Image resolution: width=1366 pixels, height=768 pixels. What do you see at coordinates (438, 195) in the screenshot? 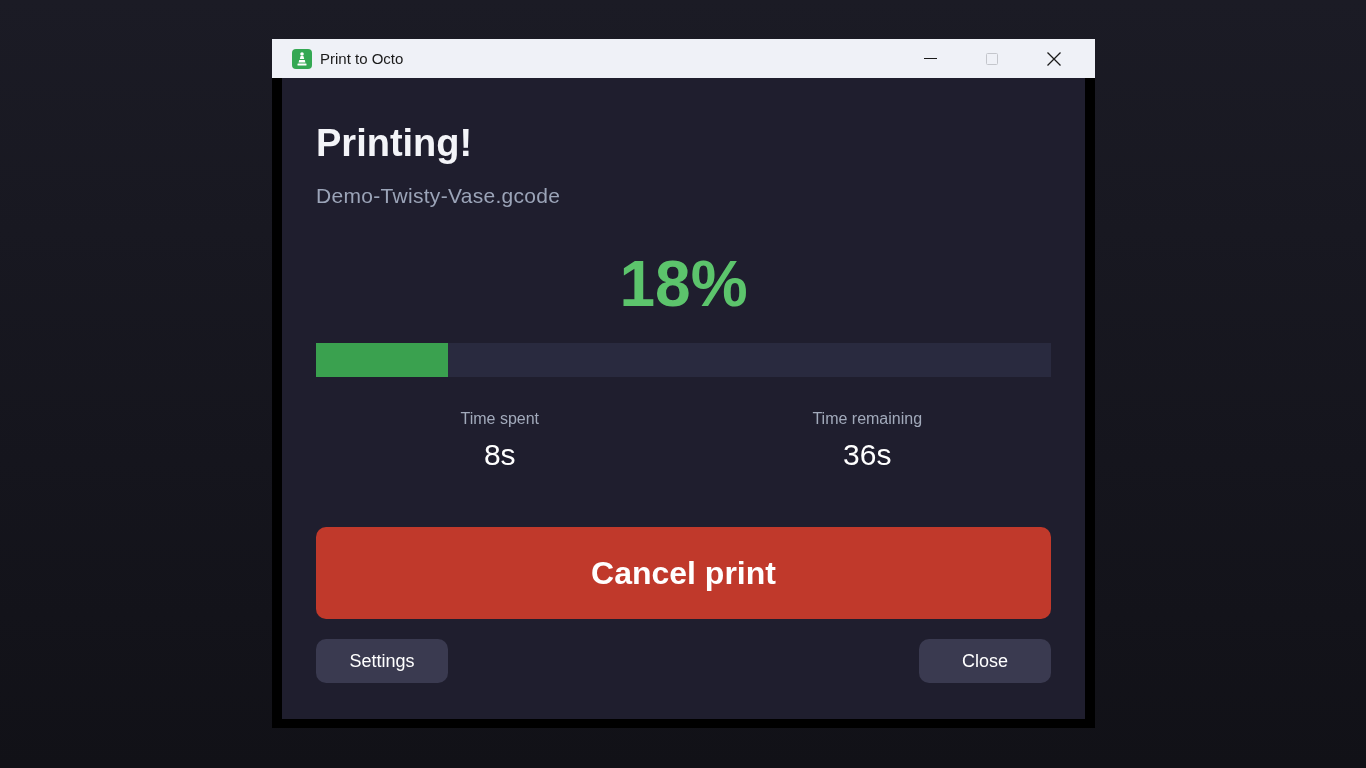
I see `file-name: Demo-Twisty-Vase.gcode` at bounding box center [438, 195].